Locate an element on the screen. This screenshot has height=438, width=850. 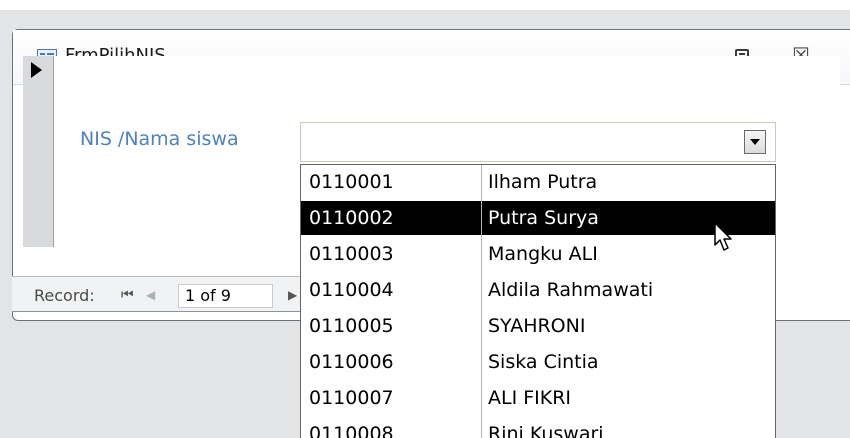
student-name-cell: Ilham Putra is located at coordinates (543, 182).